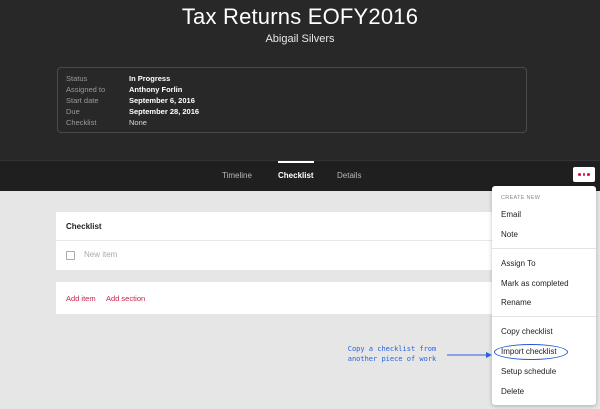 The image size is (600, 409). What do you see at coordinates (469, 355) in the screenshot?
I see `annotation-arrow-icon` at bounding box center [469, 355].